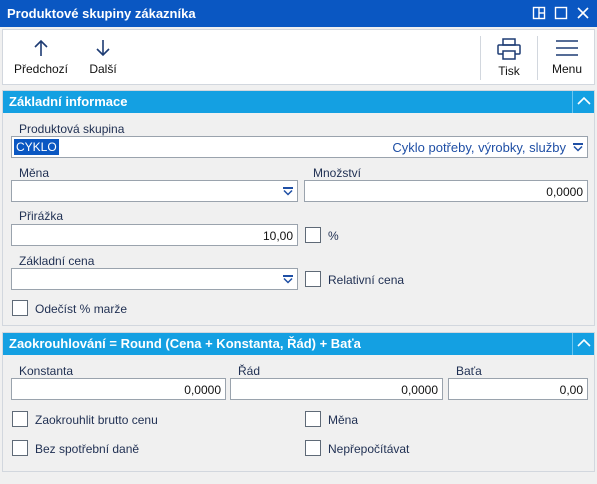 The width and height of the screenshot is (597, 484). I want to click on order-label: Řád, so click(249, 371).